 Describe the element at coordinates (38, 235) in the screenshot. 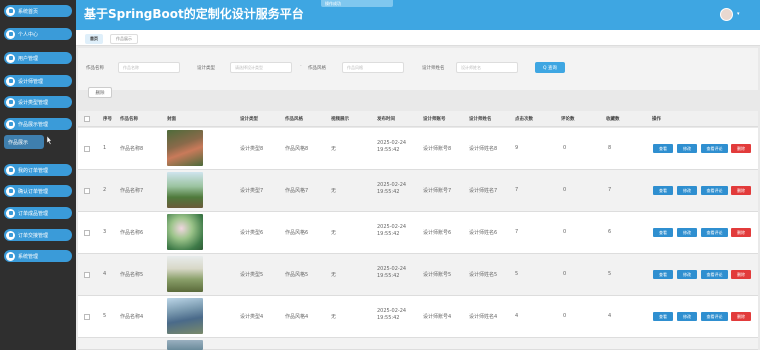

I see `sidebar-item-order-handover: 订单交接管理` at that location.